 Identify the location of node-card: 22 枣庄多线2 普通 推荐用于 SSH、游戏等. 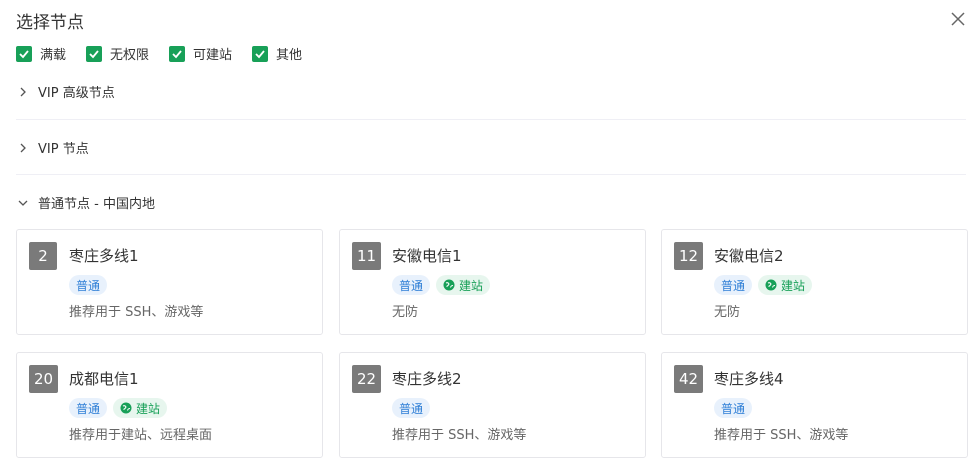
(492, 405).